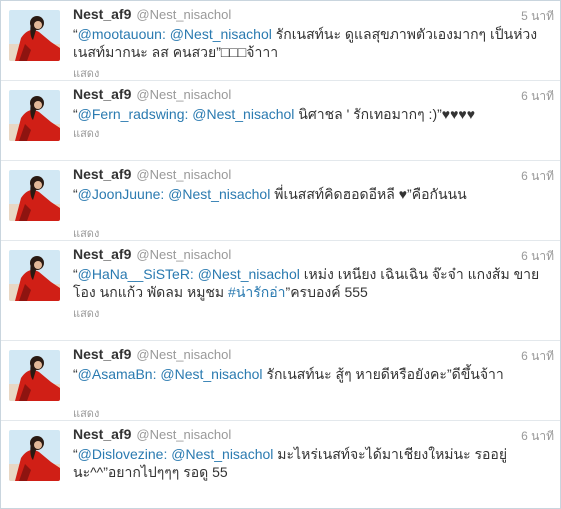 The height and width of the screenshot is (509, 561). What do you see at coordinates (117, 374) in the screenshot?
I see `mention-link: @AsamaBn:` at bounding box center [117, 374].